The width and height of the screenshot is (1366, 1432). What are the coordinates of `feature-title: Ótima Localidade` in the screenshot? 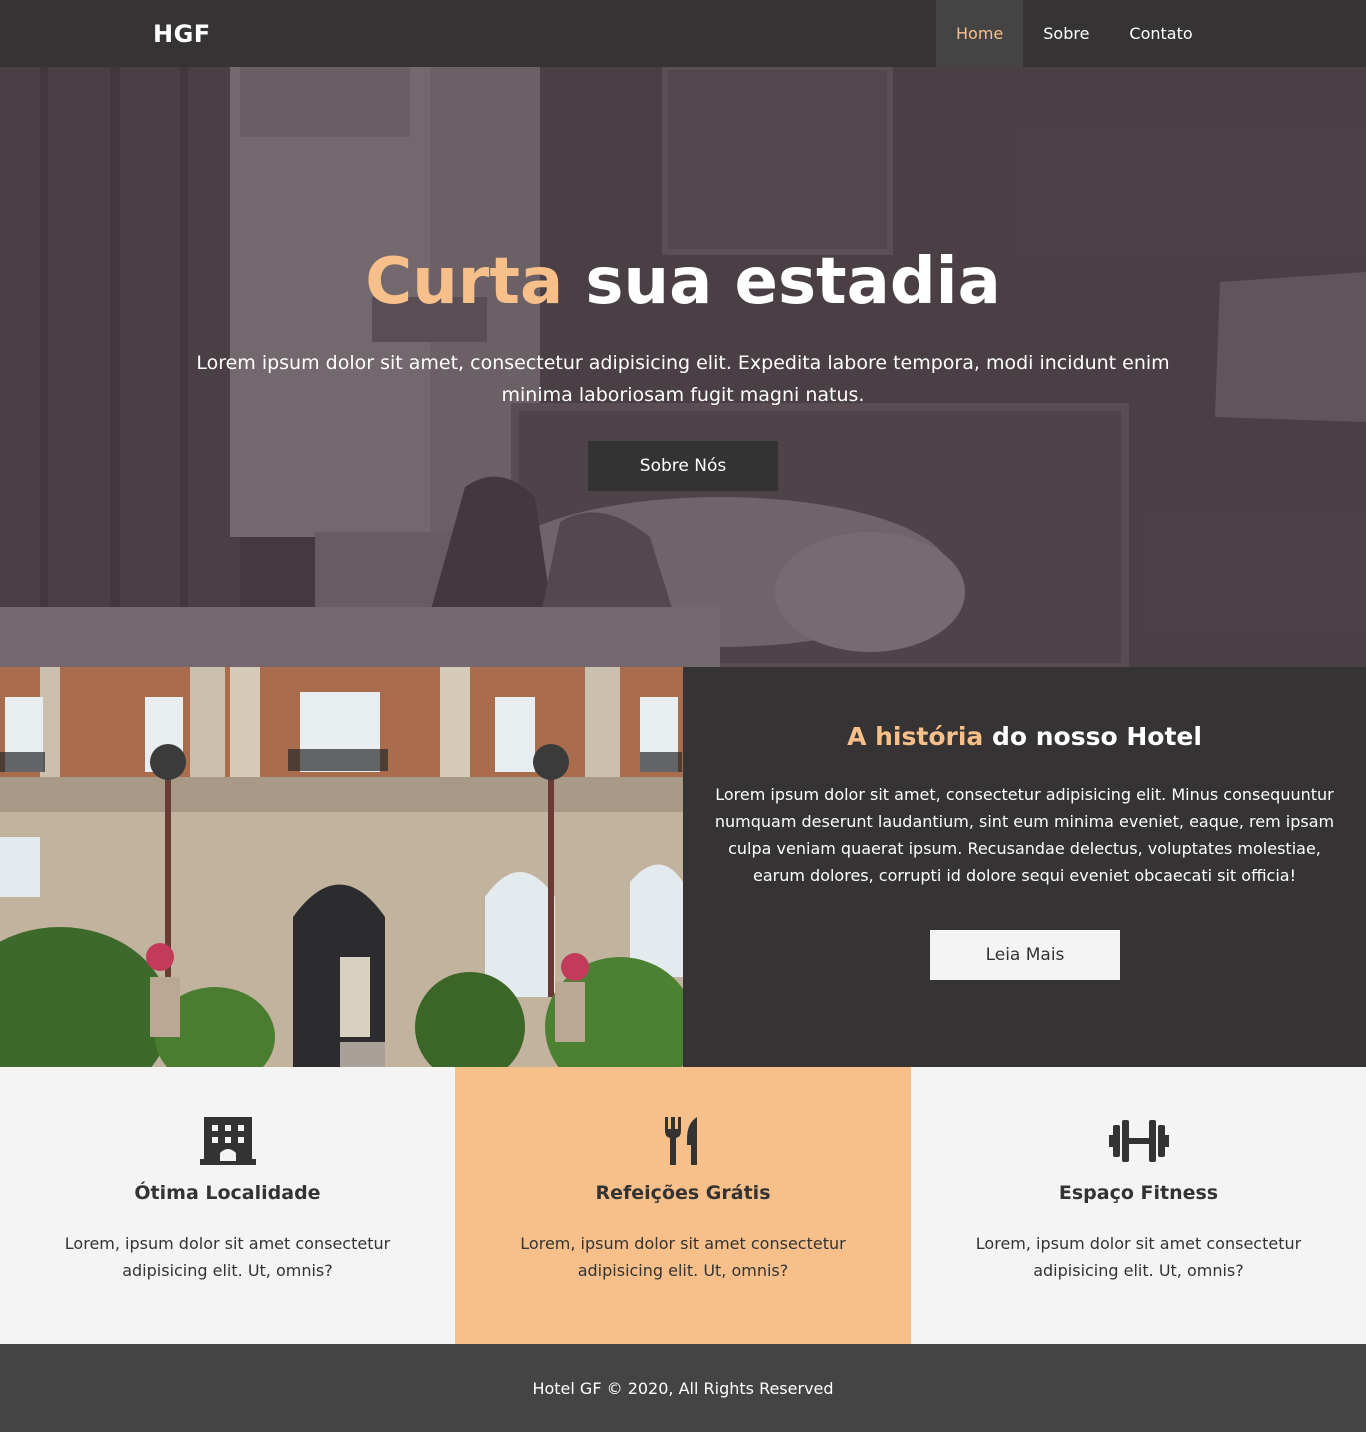 It's located at (227, 1193).